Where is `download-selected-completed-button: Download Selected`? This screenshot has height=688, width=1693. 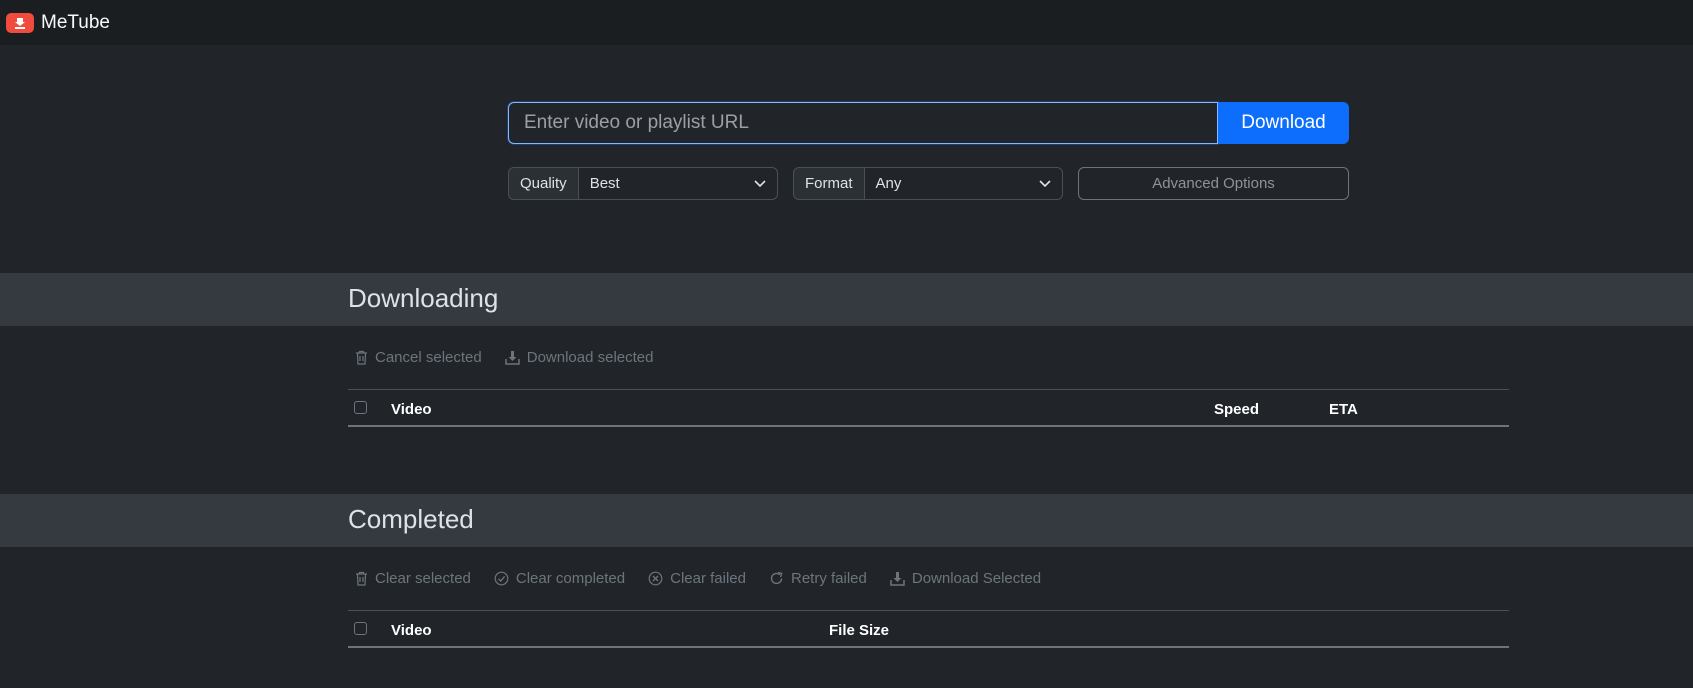
download-selected-completed-button: Download Selected is located at coordinates (965, 578).